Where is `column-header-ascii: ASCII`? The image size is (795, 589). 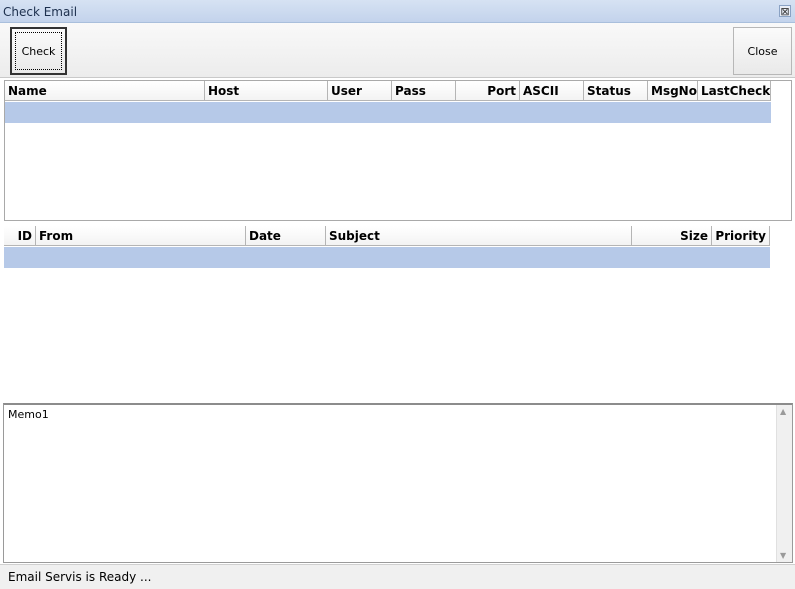 column-header-ascii: ASCII is located at coordinates (552, 91).